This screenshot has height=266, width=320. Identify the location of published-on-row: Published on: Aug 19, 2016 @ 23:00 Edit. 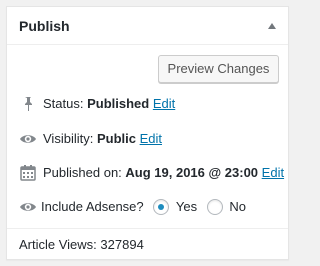
(151, 173).